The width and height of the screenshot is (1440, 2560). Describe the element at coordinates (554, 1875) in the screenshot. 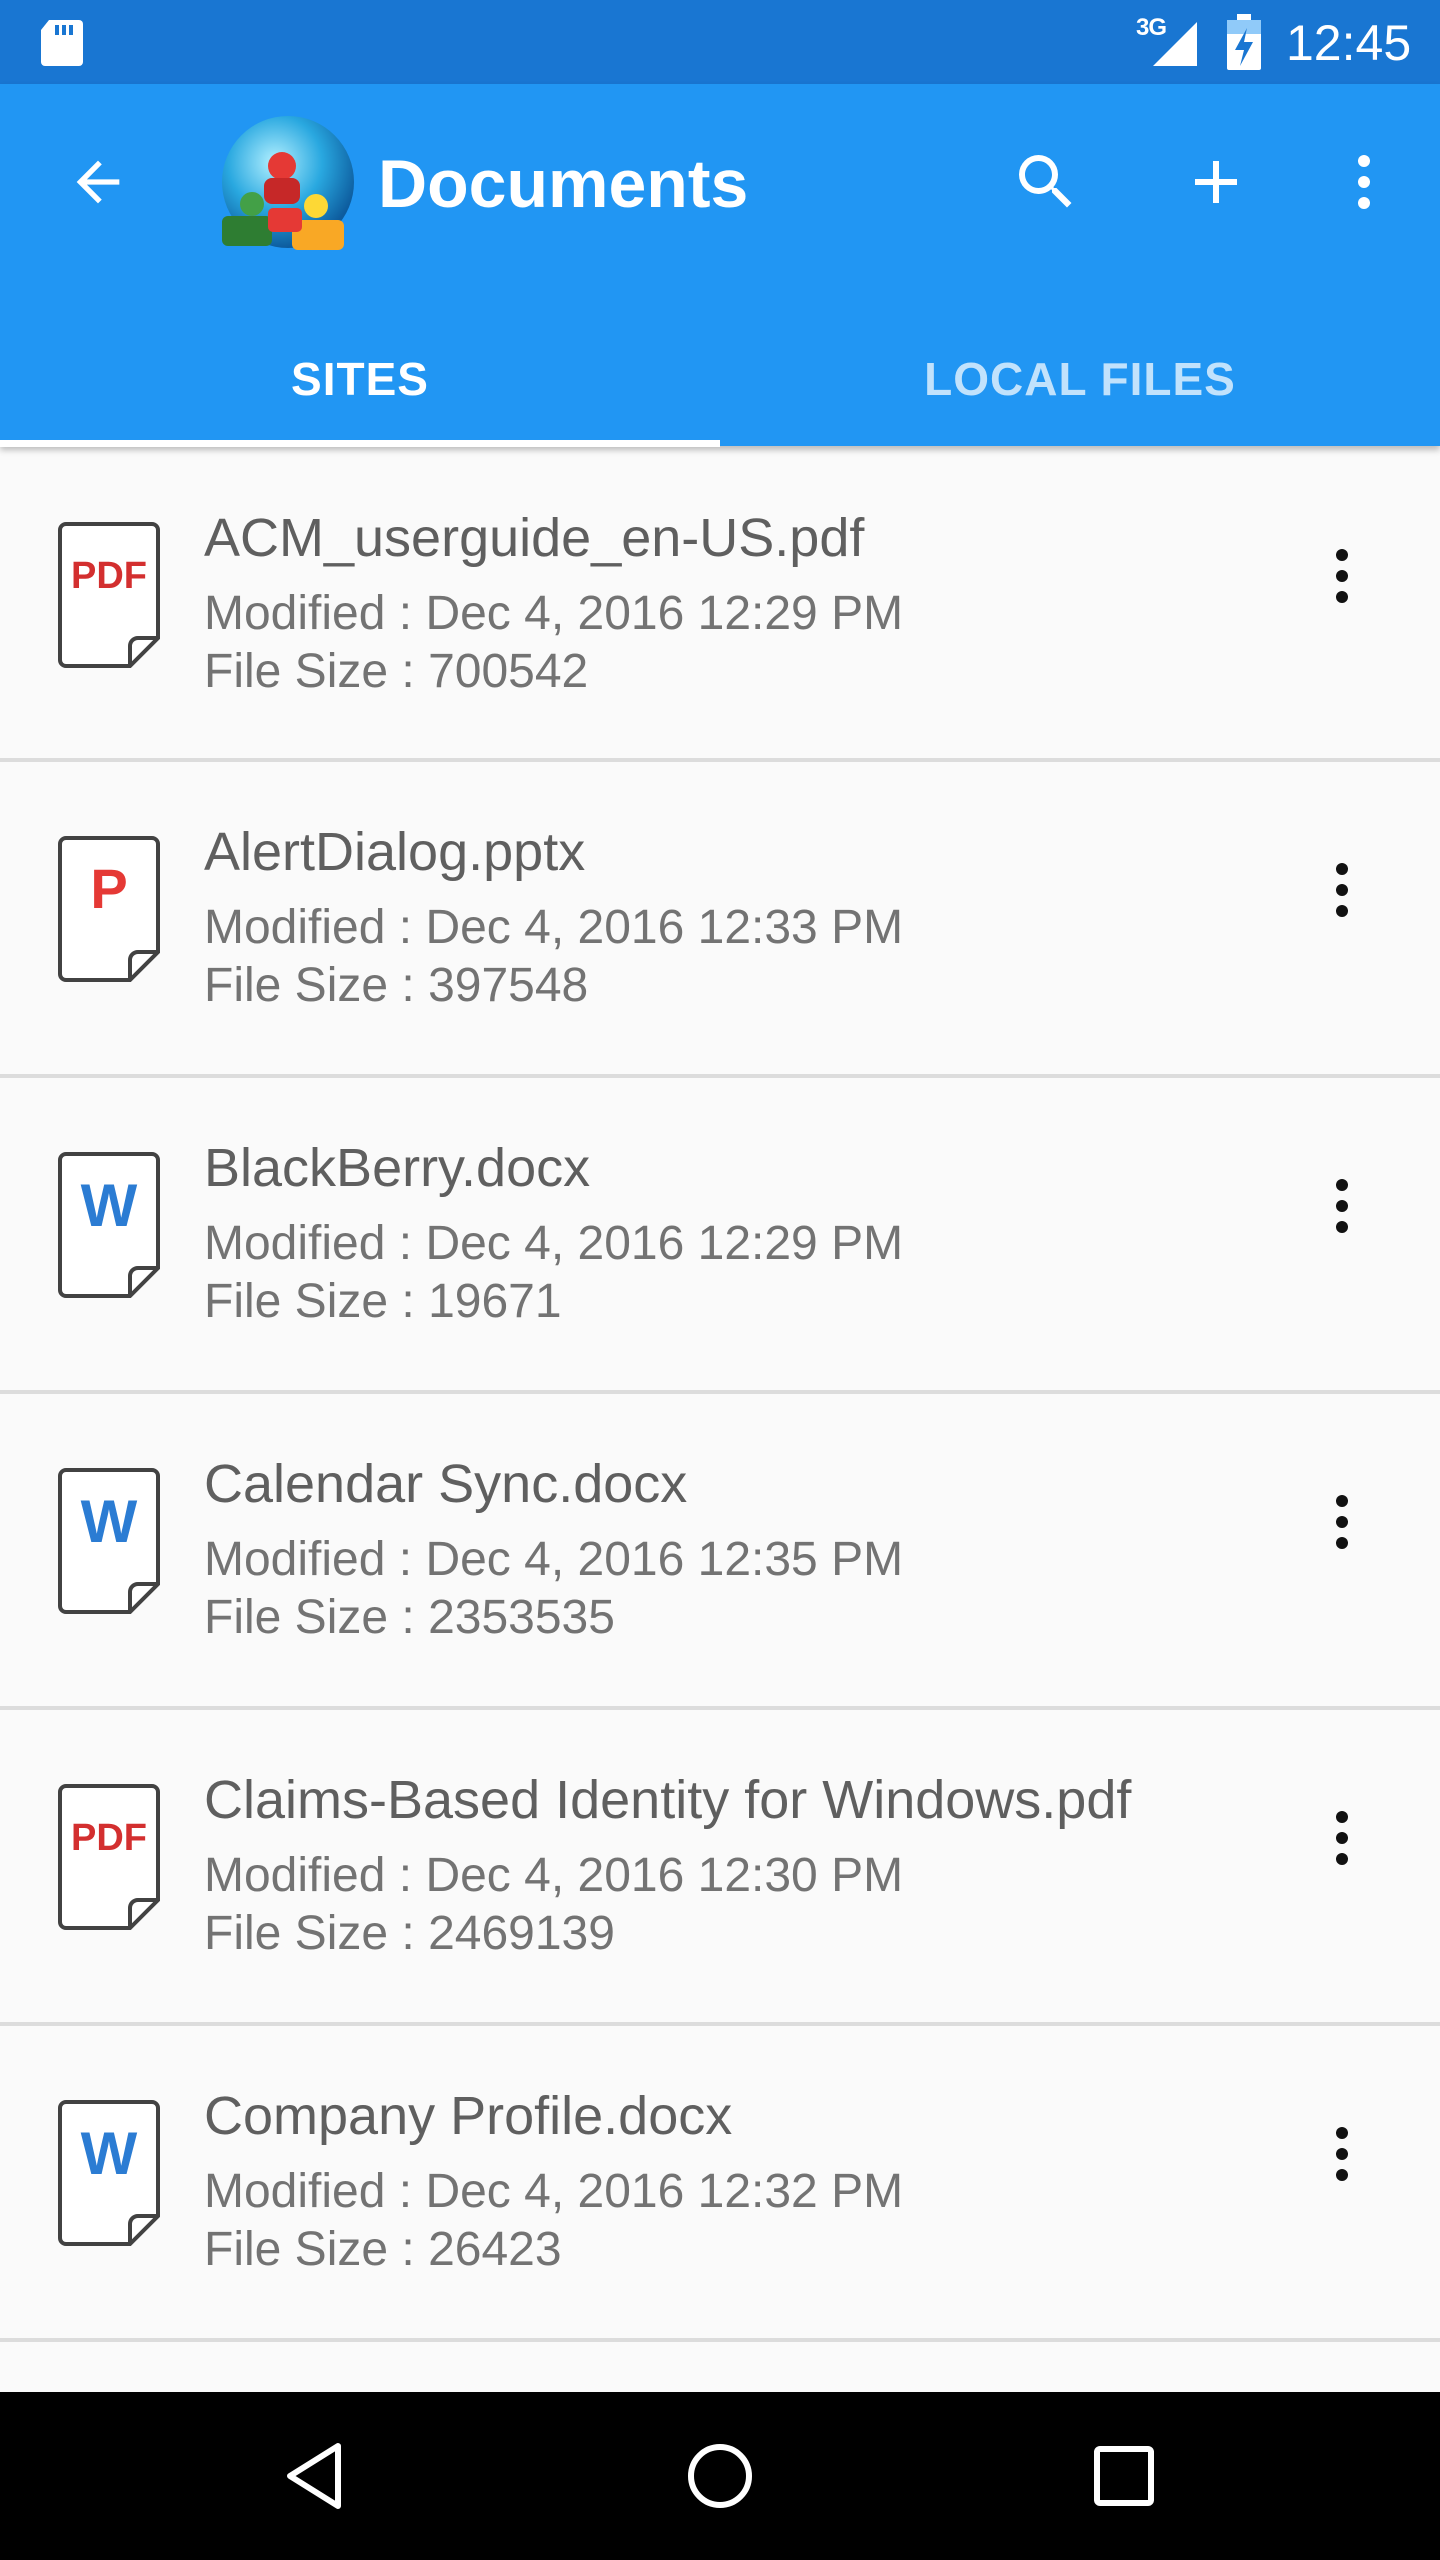

I see `file-modified: Modified : Dec 4, 2016 12:30 PM` at that location.